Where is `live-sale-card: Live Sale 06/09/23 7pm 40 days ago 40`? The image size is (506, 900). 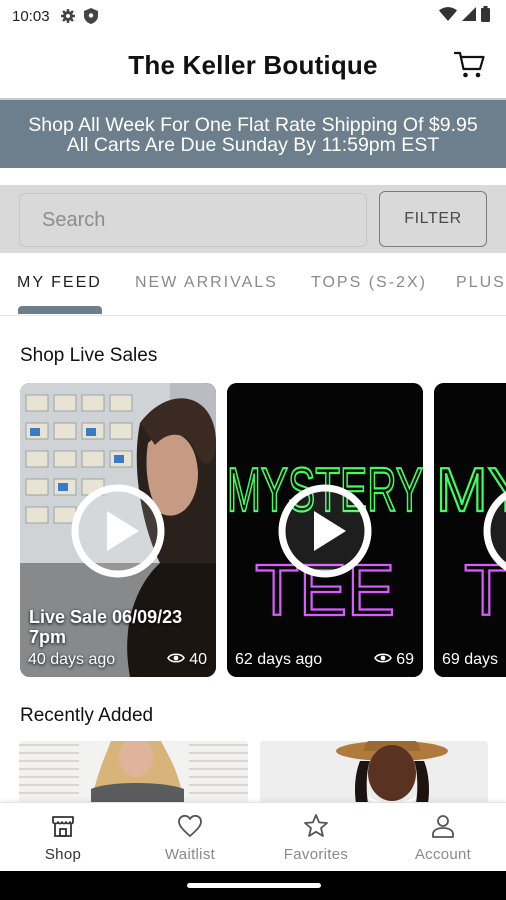 live-sale-card: Live Sale 06/09/23 7pm 40 days ago 40 is located at coordinates (118, 530).